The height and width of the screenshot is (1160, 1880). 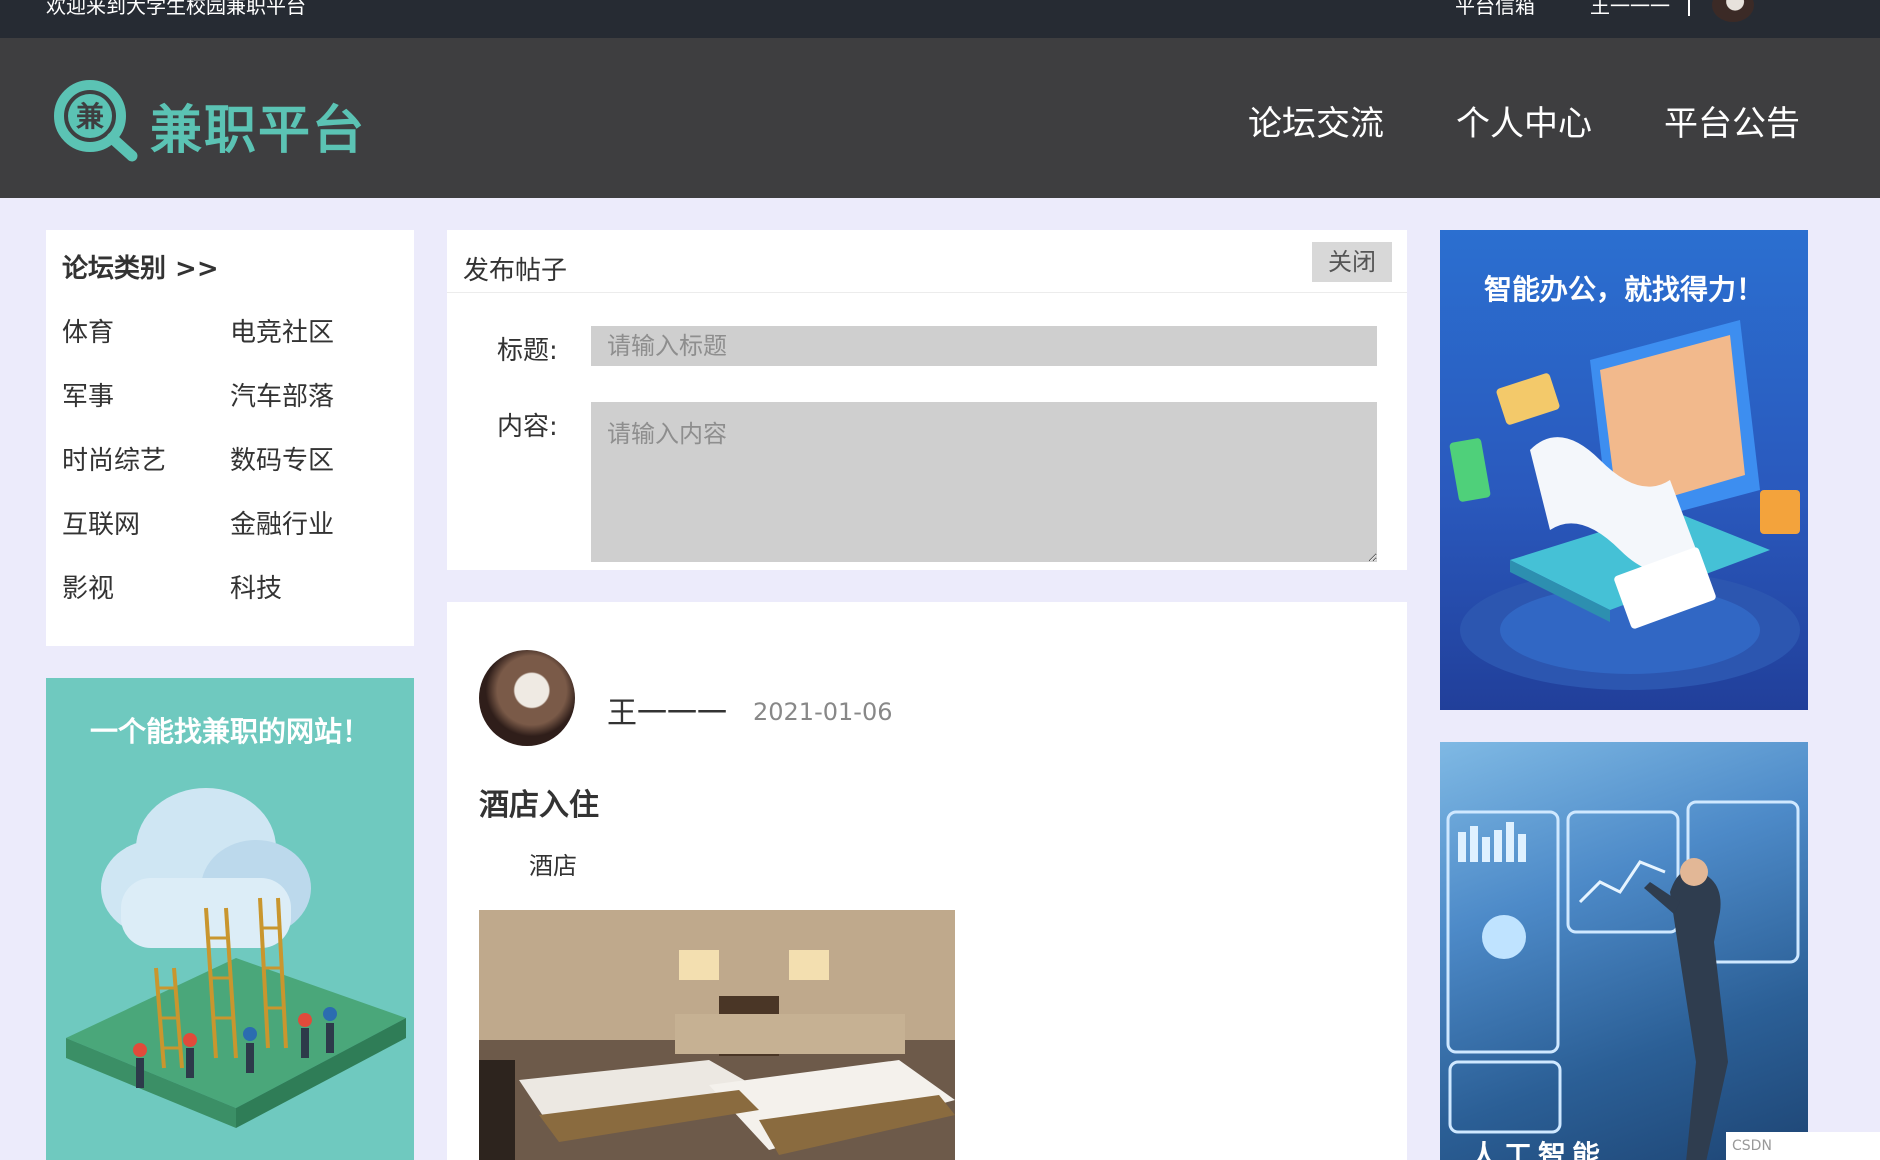 I want to click on category-item: 数码专区, so click(x=282, y=458).